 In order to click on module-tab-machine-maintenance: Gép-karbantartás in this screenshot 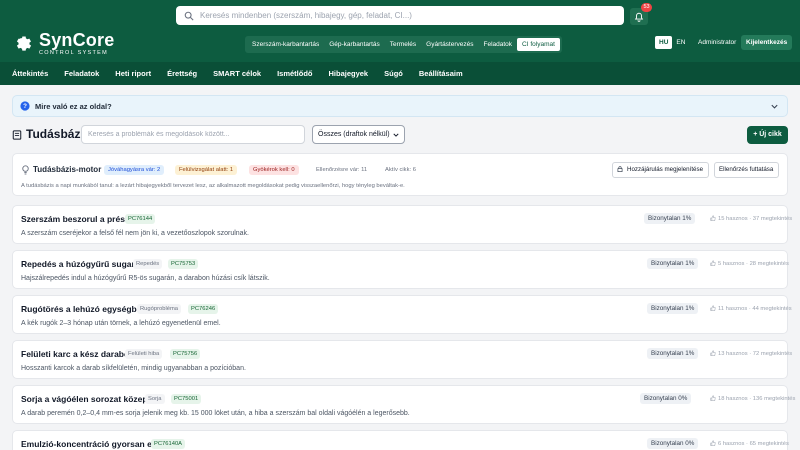, I will do `click(354, 44)`.